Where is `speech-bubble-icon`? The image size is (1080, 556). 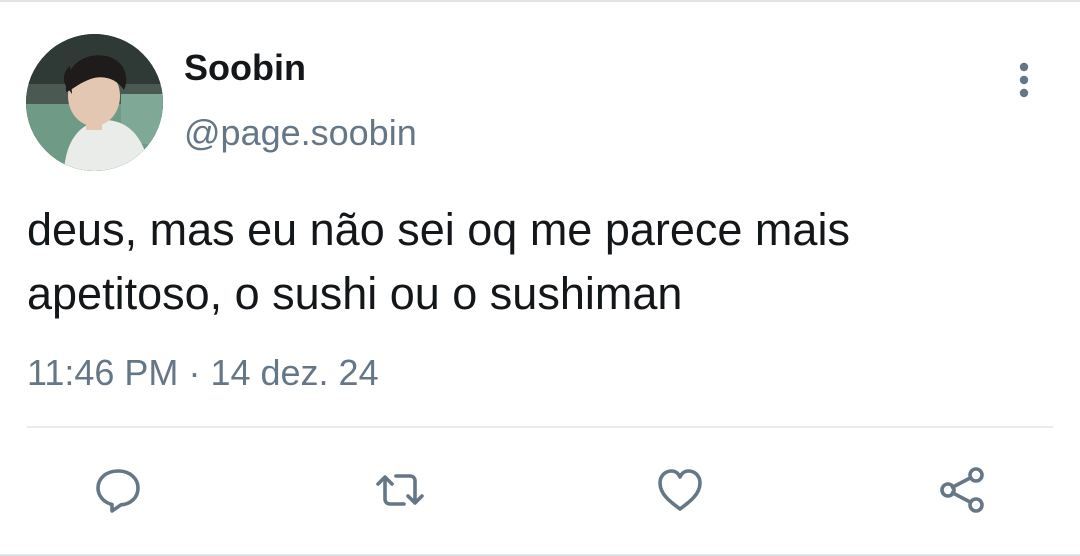
speech-bubble-icon is located at coordinates (118, 491).